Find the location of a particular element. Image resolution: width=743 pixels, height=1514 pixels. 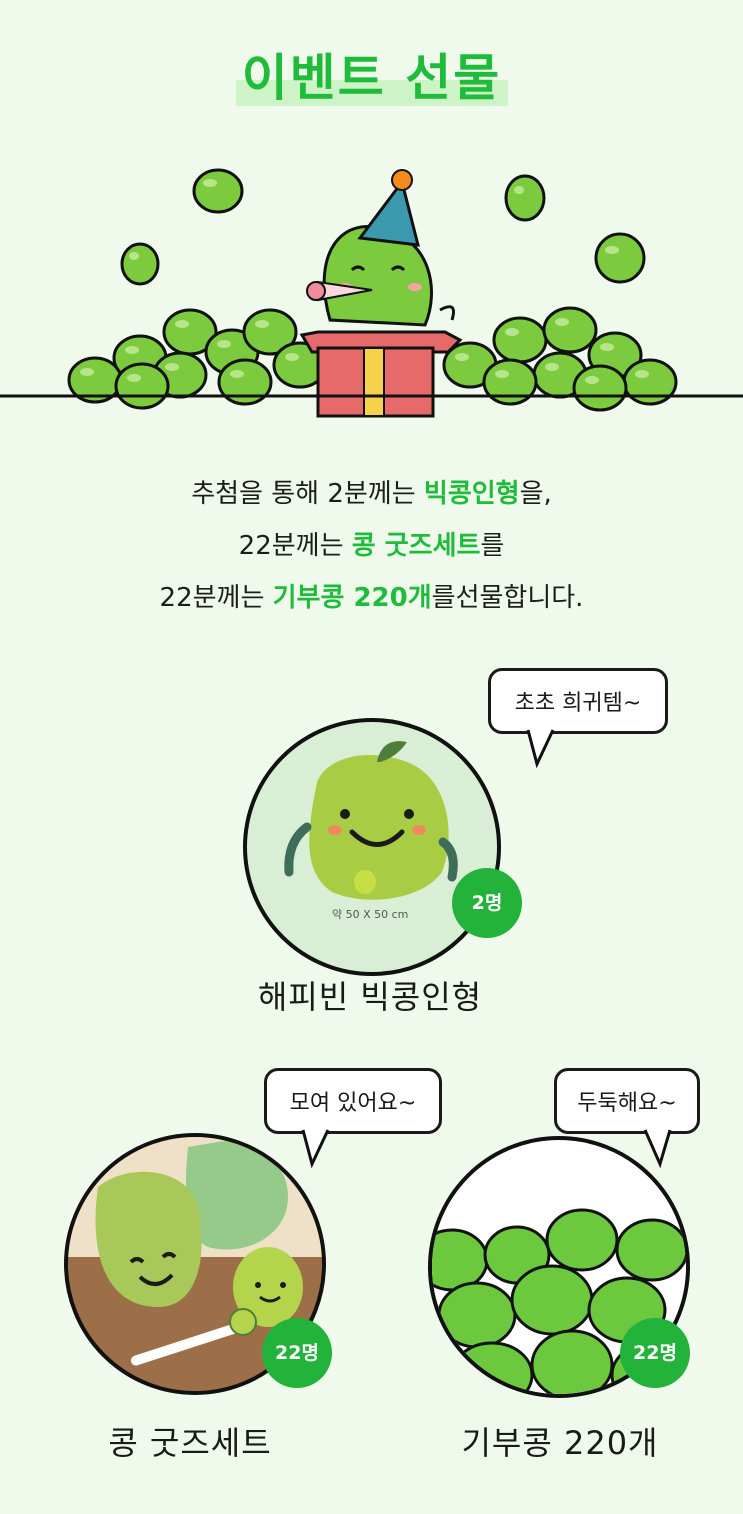

description-line: 22분께는 기부콩 220개를선물합니다. is located at coordinates (371, 598).